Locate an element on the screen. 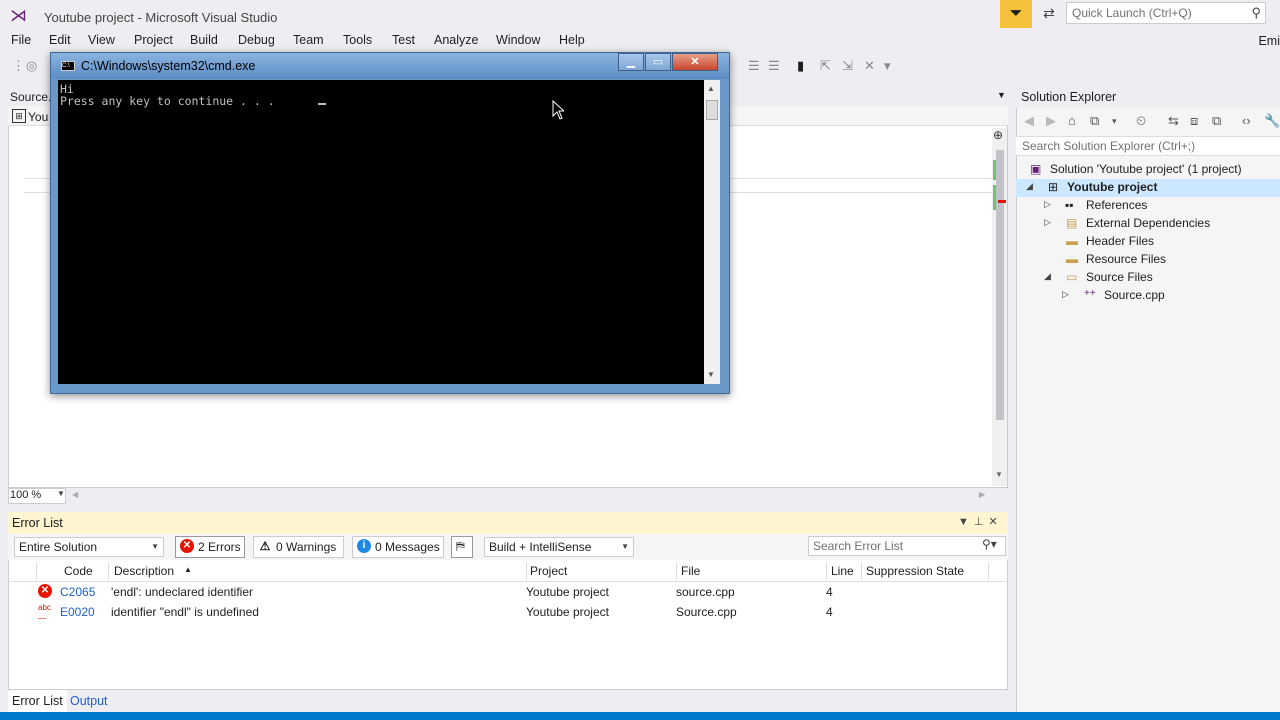  console-app-icon: C:\ is located at coordinates (68, 66).